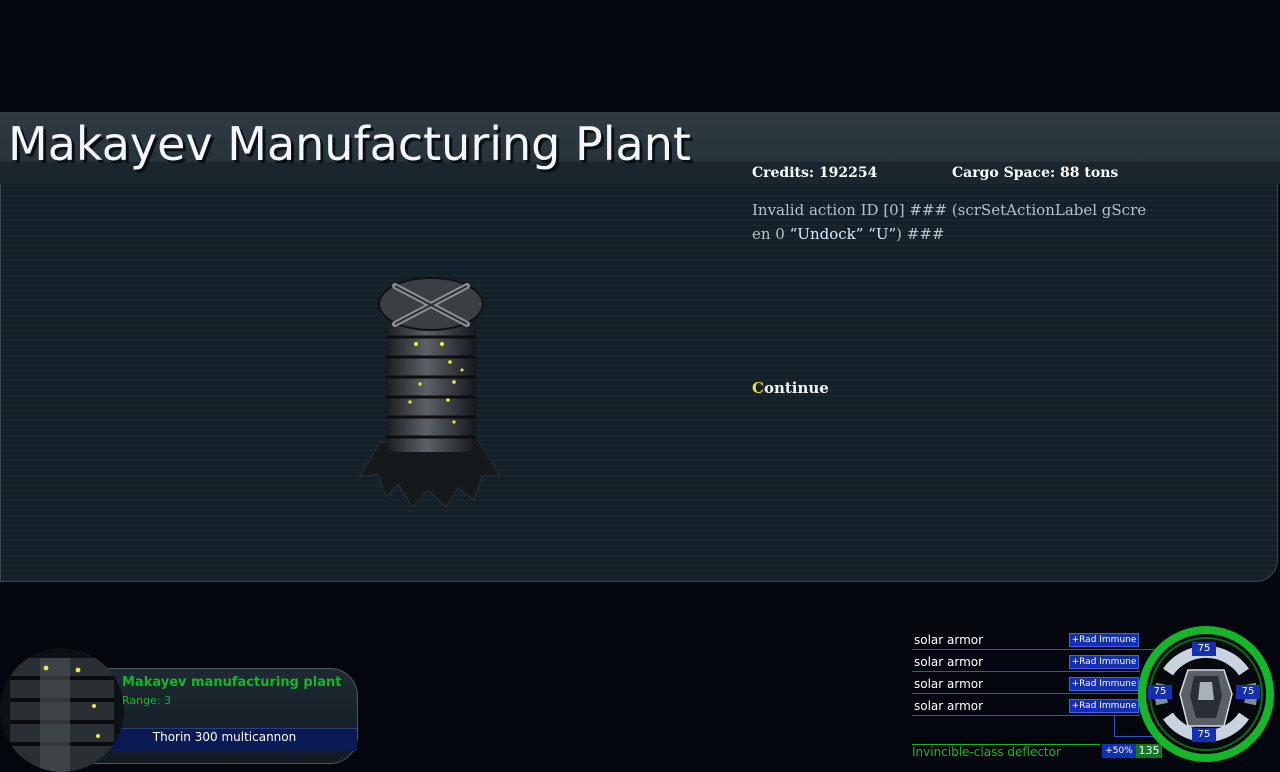 The image size is (1280, 772). I want to click on armor-value-right: 75, so click(1248, 692).